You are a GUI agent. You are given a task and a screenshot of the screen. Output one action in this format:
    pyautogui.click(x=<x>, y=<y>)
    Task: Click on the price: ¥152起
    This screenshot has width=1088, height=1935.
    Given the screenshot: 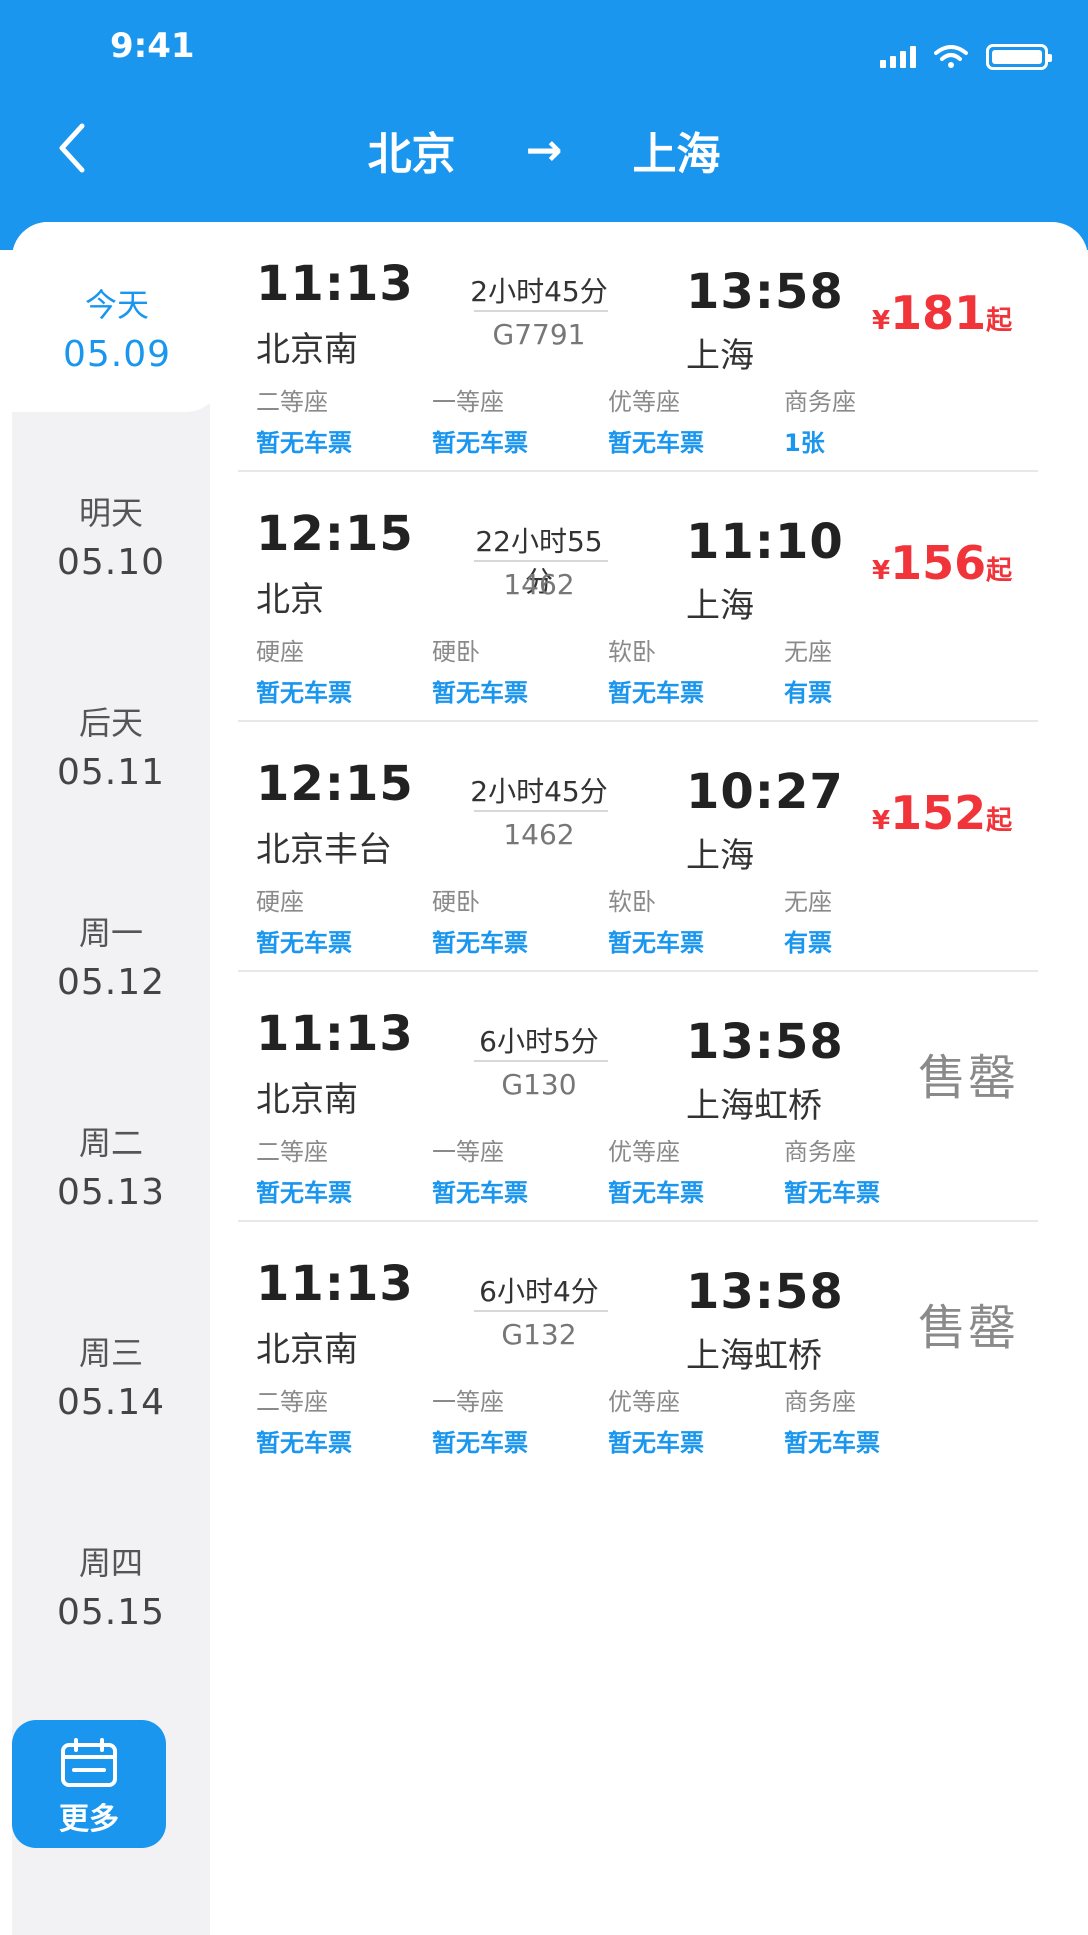 What is the action you would take?
    pyautogui.click(x=942, y=813)
    